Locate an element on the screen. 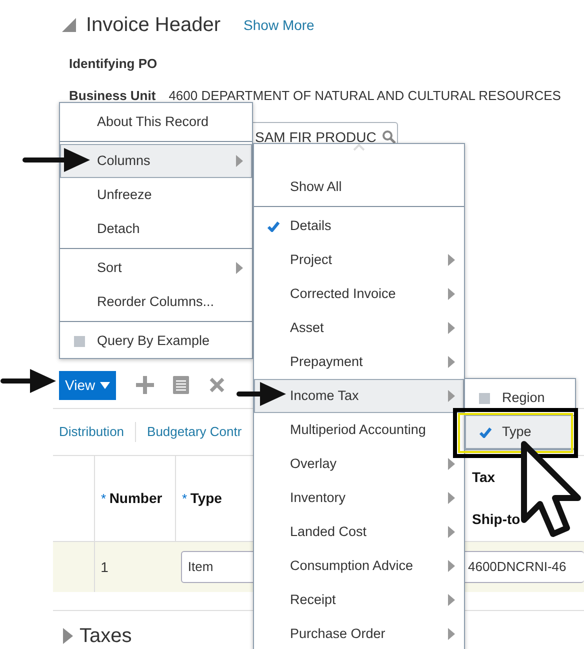 Image resolution: width=584 pixels, height=649 pixels. menu-item: Multiperiod Accounting is located at coordinates (359, 430).